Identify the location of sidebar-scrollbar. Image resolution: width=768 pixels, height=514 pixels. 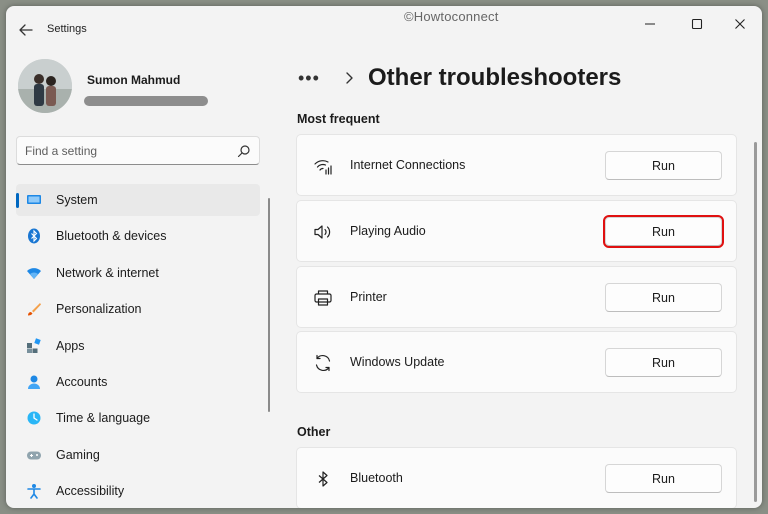
(269, 305).